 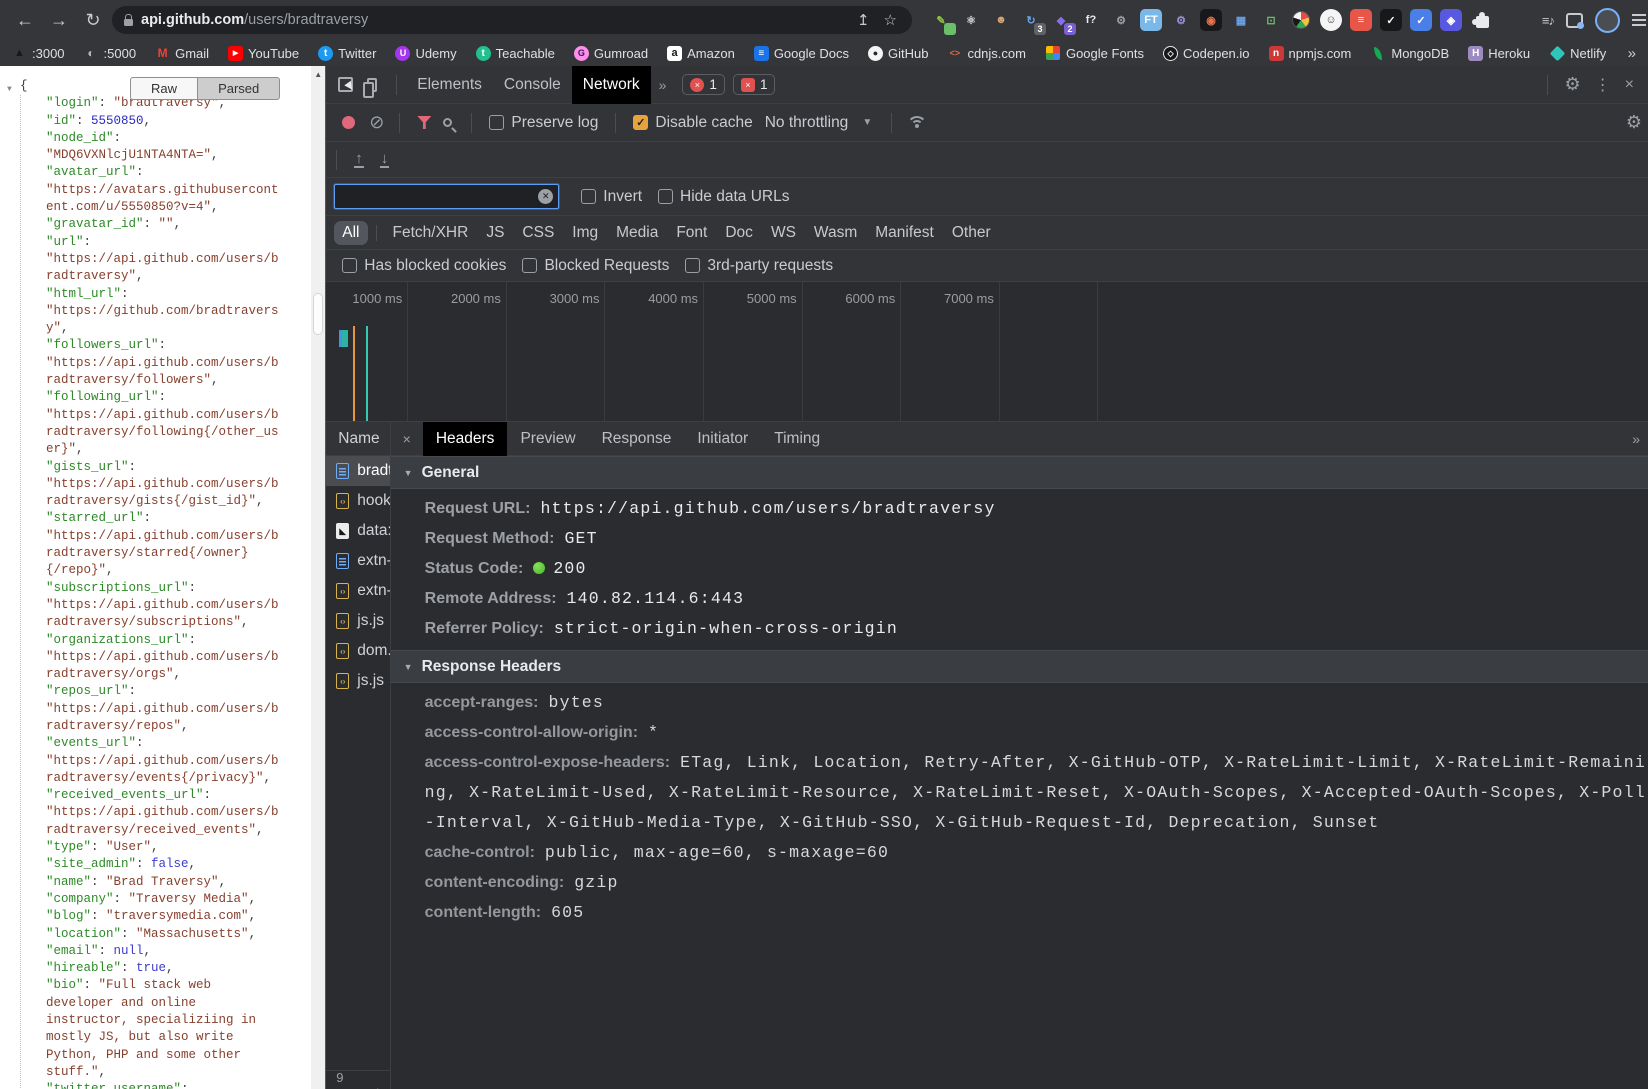 What do you see at coordinates (971, 233) in the screenshot?
I see `filter-pill-other: Other` at bounding box center [971, 233].